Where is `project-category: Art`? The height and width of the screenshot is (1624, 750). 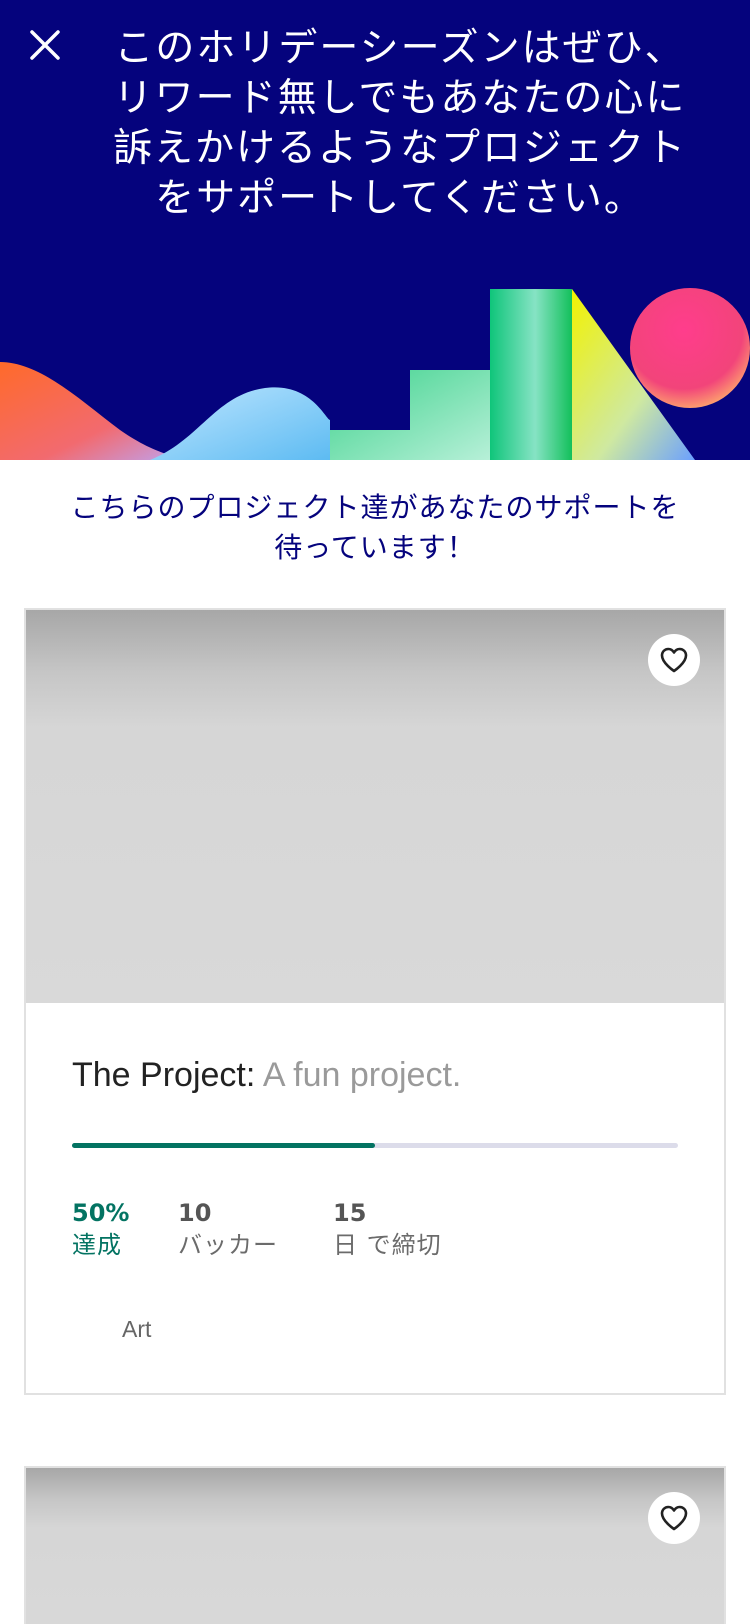 project-category: Art is located at coordinates (400, 1329).